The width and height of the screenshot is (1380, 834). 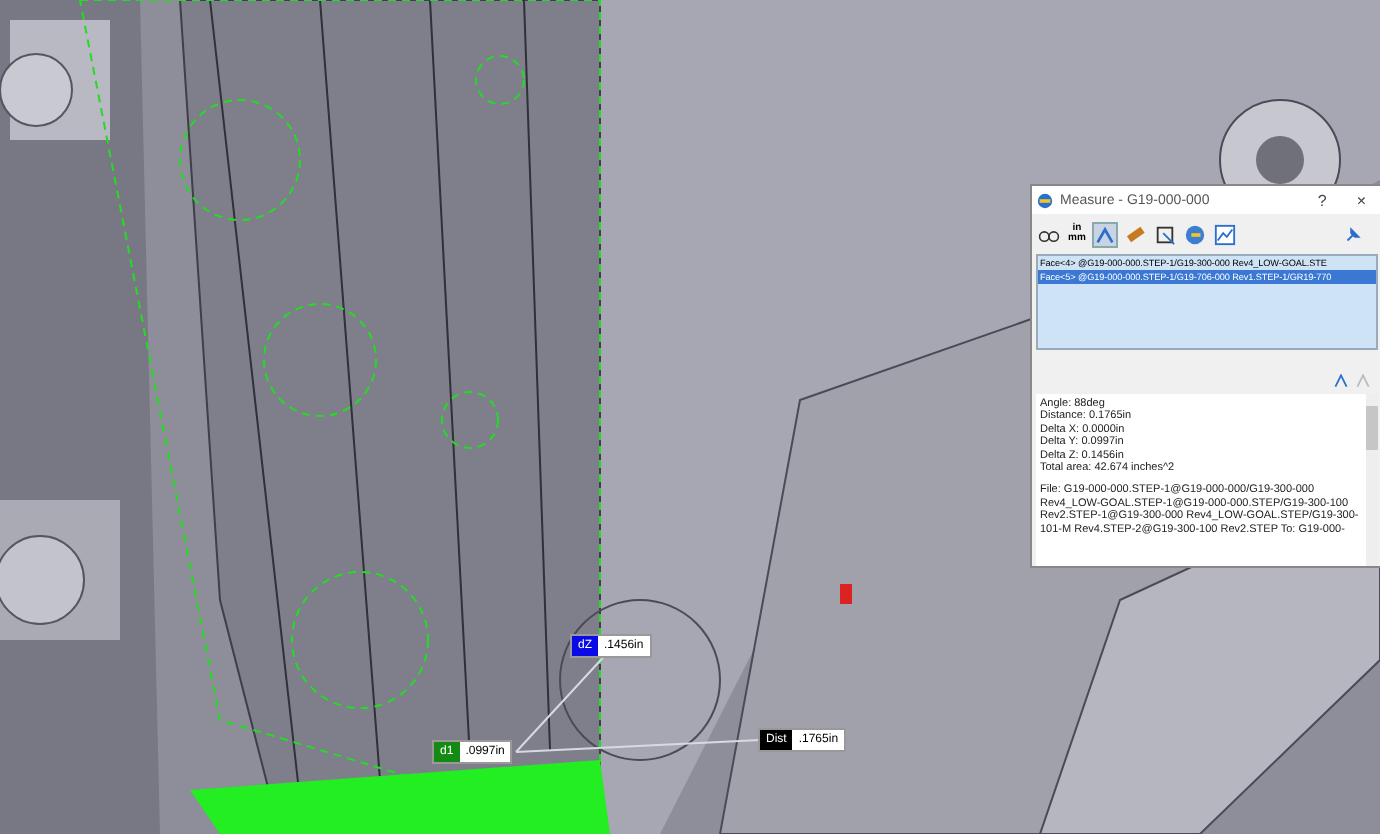 I want to click on help-button: ?, so click(x=1322, y=200).